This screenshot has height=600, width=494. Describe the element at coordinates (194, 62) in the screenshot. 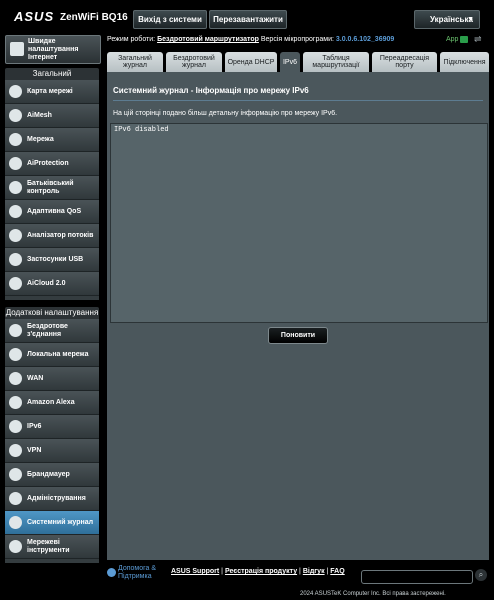

I see `tab-wireless-log: Бездротовий журнал` at that location.